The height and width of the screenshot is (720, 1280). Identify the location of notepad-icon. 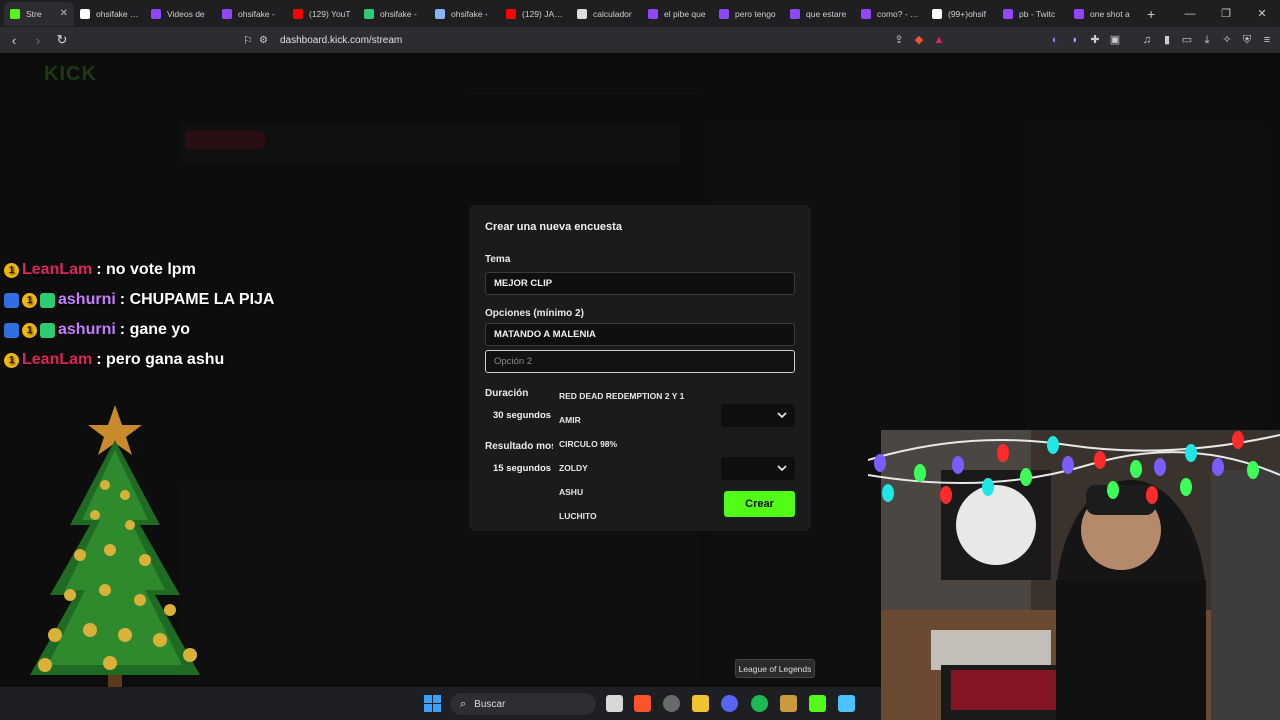
(846, 703).